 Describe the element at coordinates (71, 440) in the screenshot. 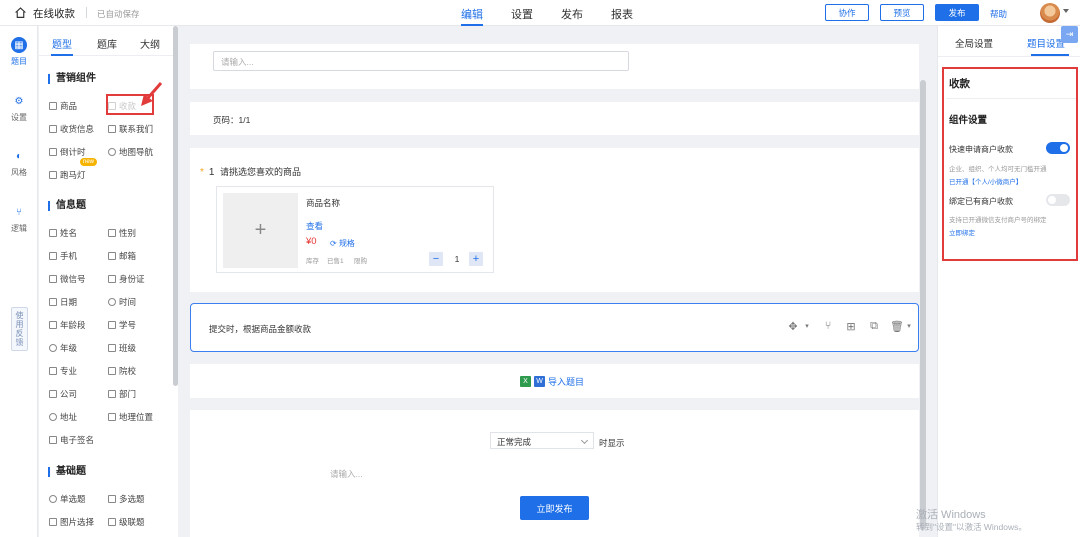

I see `component-e-signature: 电子签名` at that location.